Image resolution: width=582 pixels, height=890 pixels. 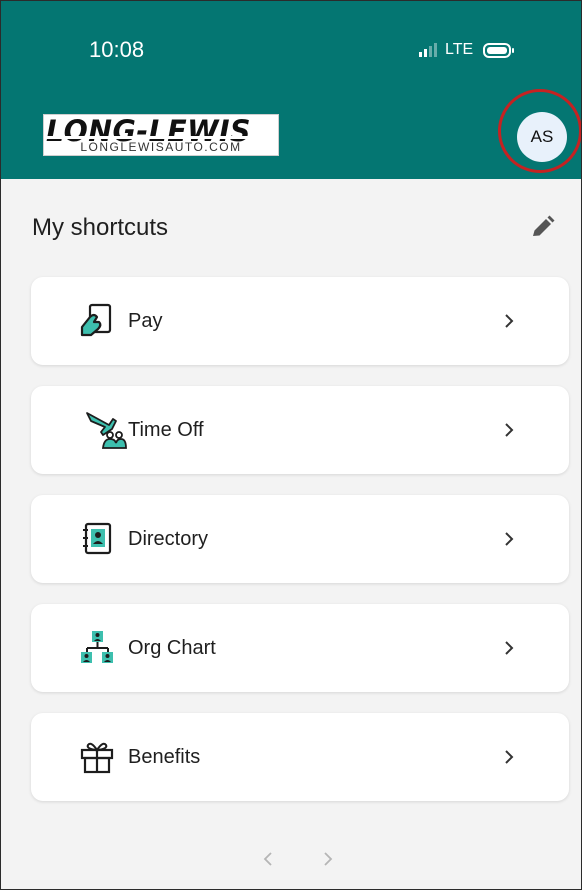 What do you see at coordinates (164, 757) in the screenshot?
I see `shortcut-label: Benefits` at bounding box center [164, 757].